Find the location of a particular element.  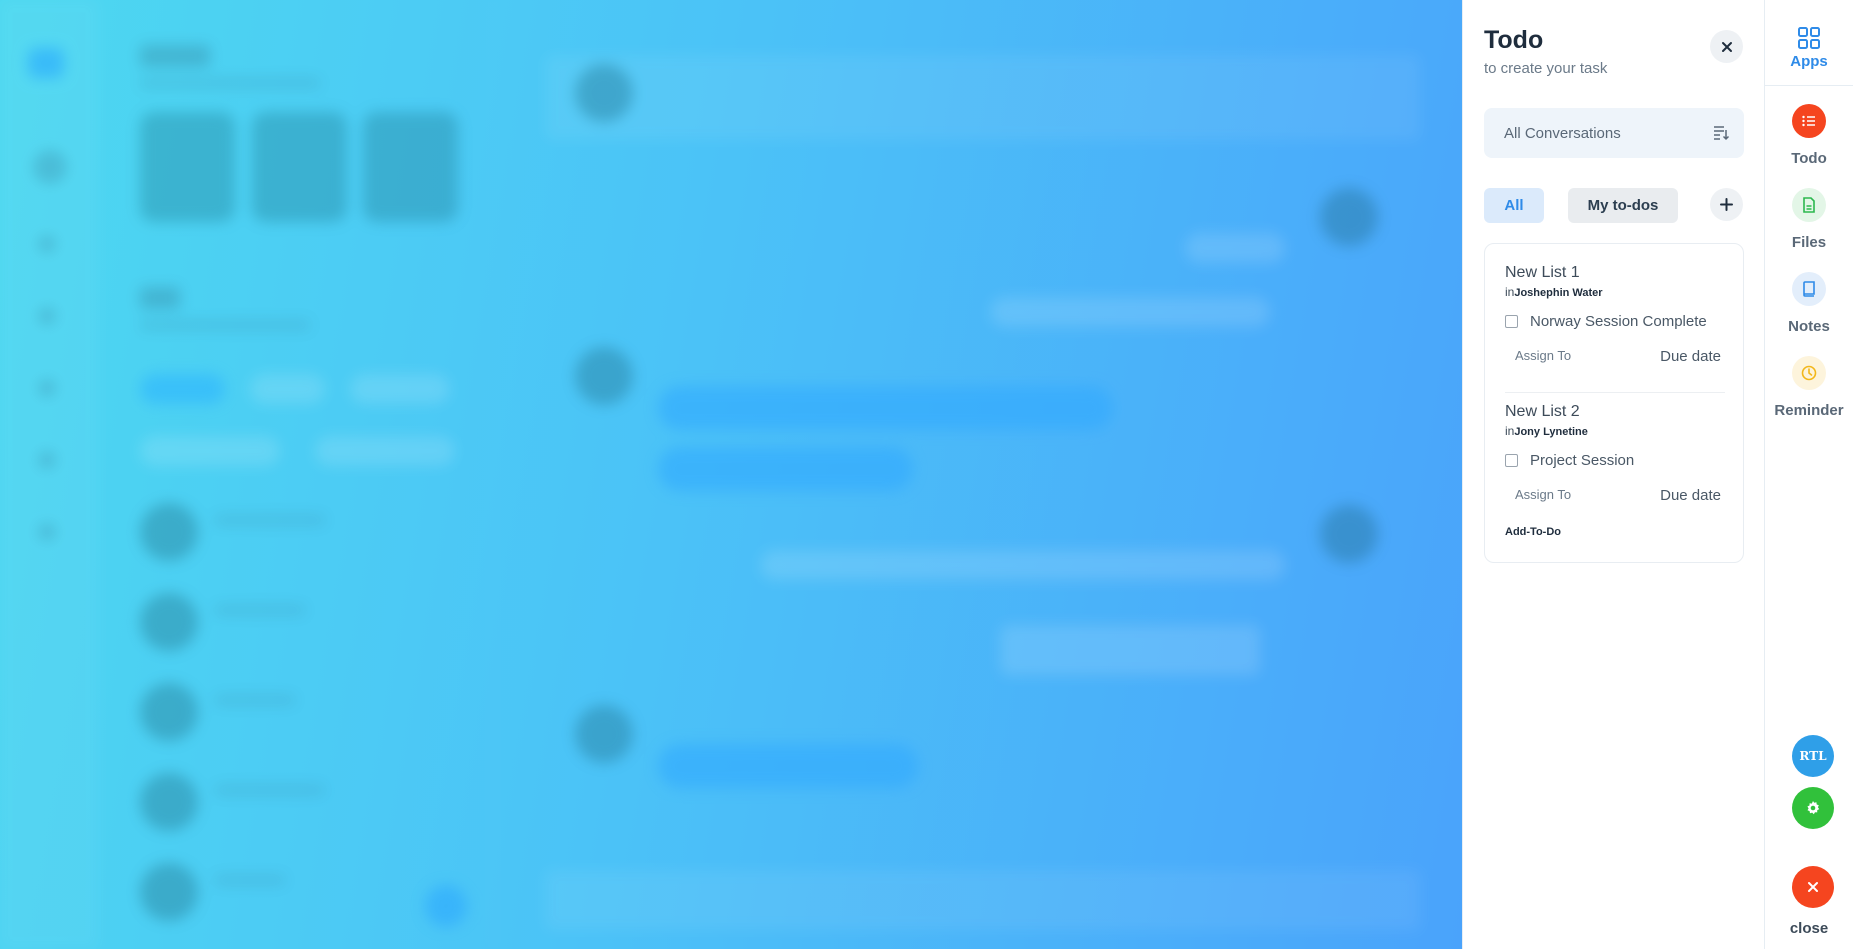

rail-item-todo: Todo is located at coordinates (1809, 135).